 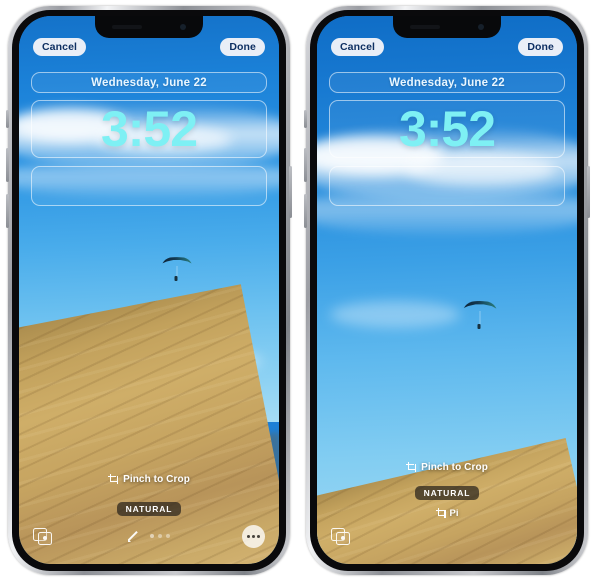 I want to click on more-button-wrap, so click(x=248, y=536).